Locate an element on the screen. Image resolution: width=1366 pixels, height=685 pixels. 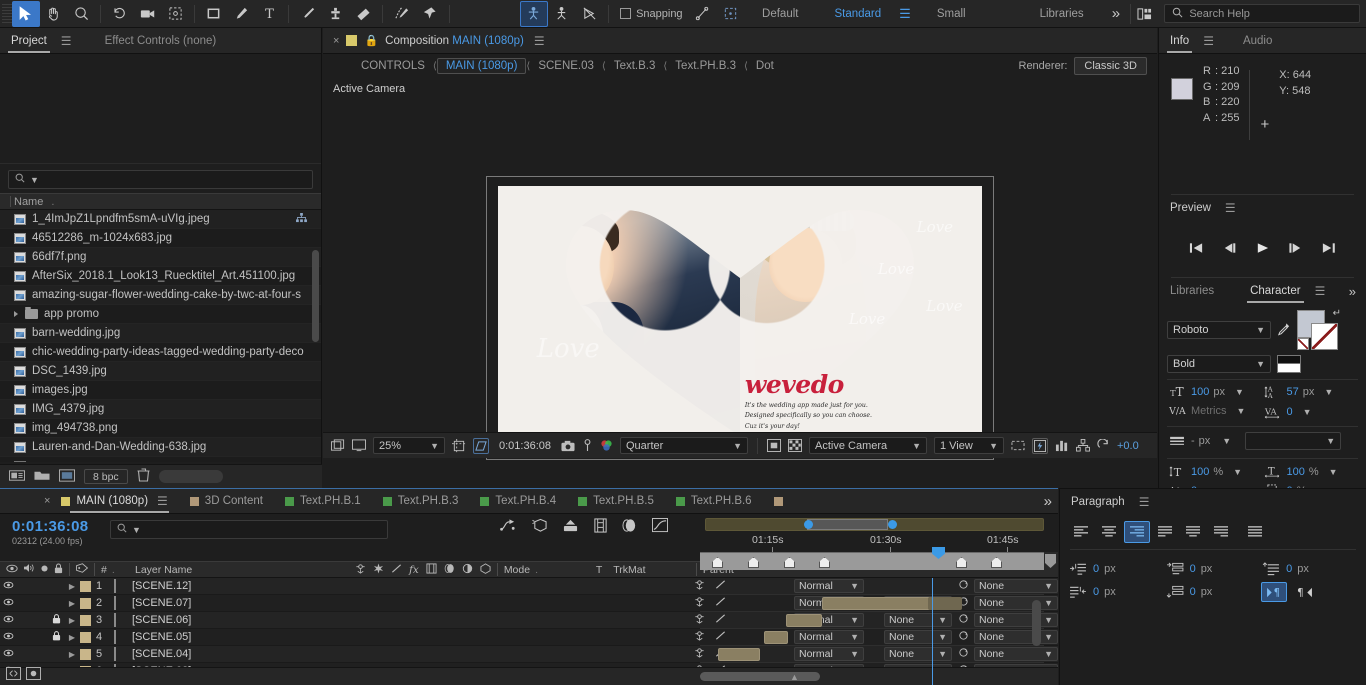
list-item: 1_4ImJpZ1Lpndfm5smA-uVIg.jpeg is located at coordinates (160, 219).